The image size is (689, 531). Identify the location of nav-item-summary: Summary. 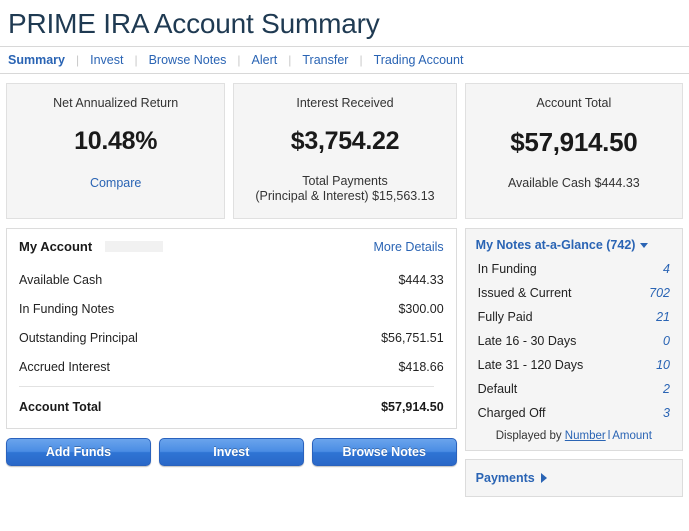
(42, 60).